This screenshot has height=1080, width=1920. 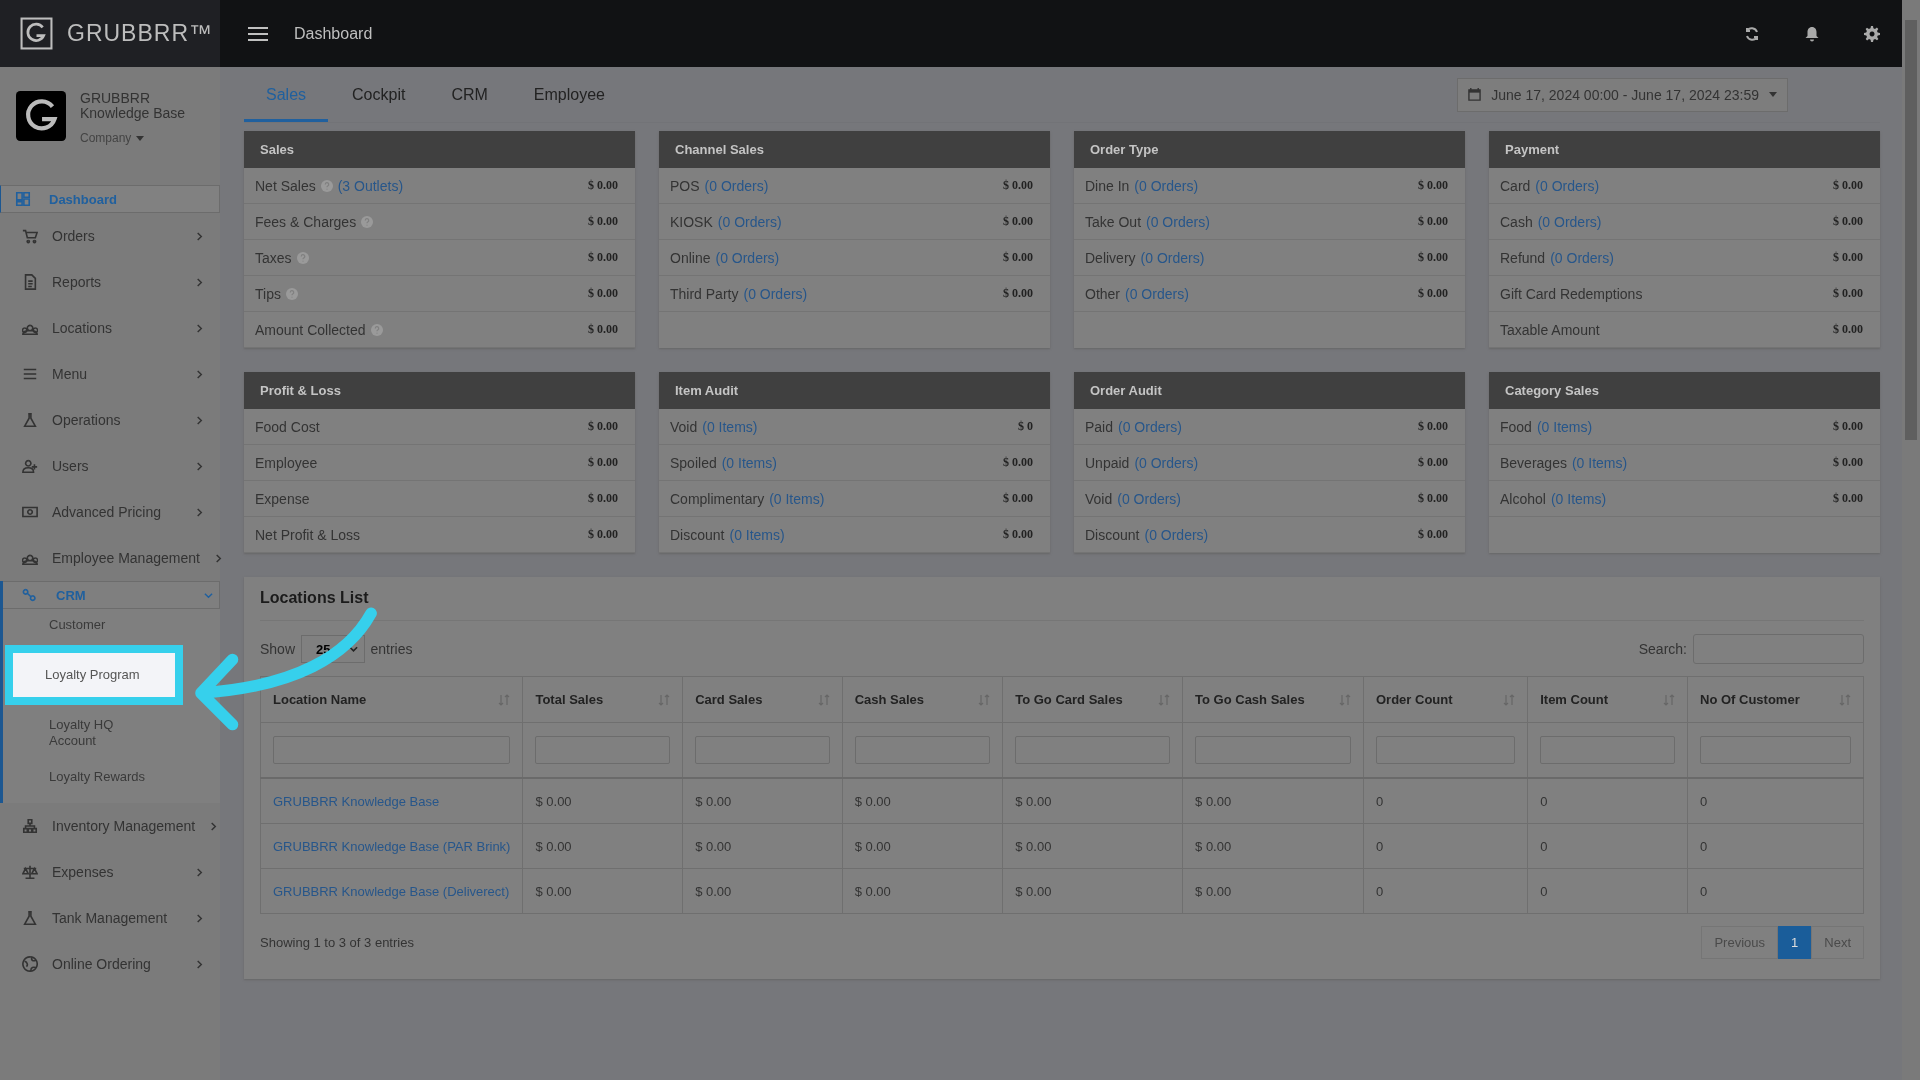 What do you see at coordinates (1607, 699) in the screenshot?
I see `column-header: Item Count` at bounding box center [1607, 699].